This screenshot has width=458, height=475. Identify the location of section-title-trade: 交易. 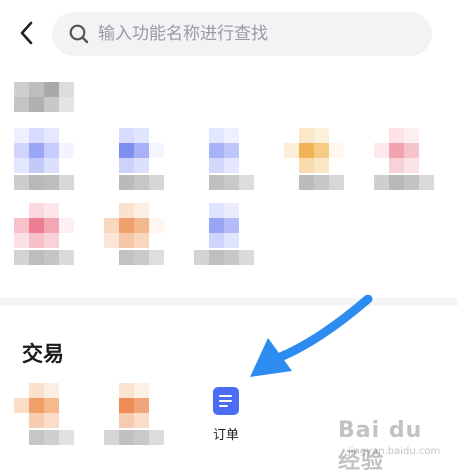
(43, 354).